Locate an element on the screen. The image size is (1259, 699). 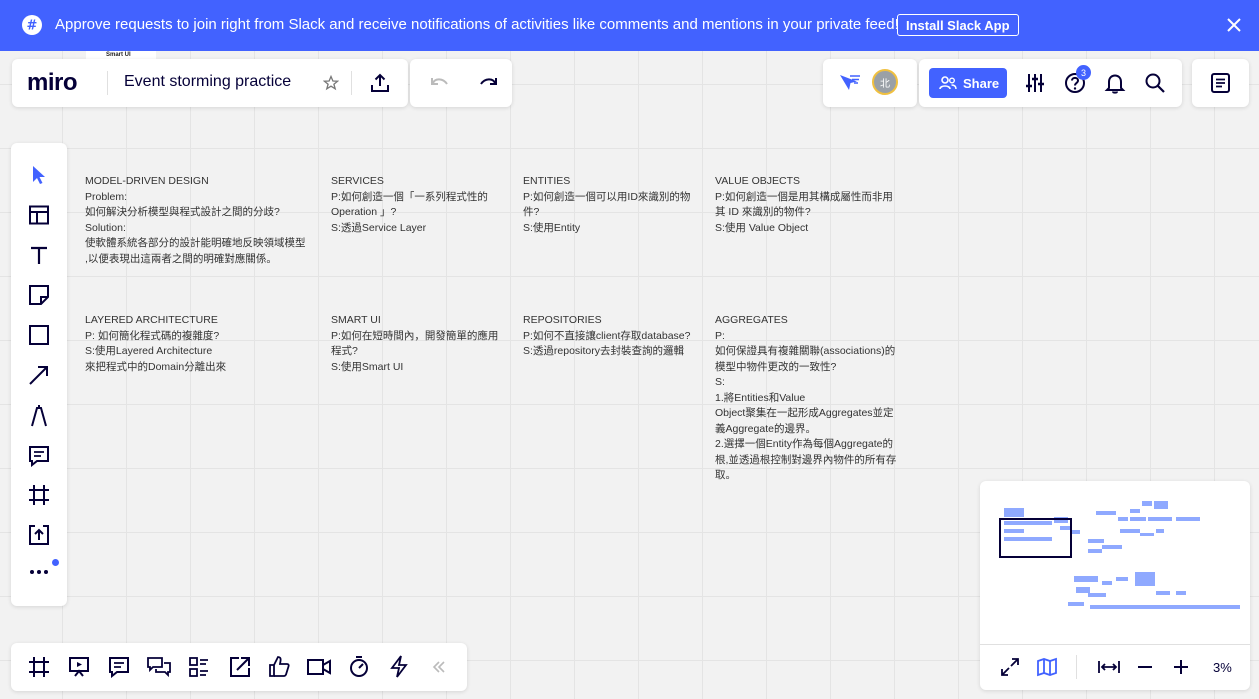
sticky-note-icon is located at coordinates (39, 295).